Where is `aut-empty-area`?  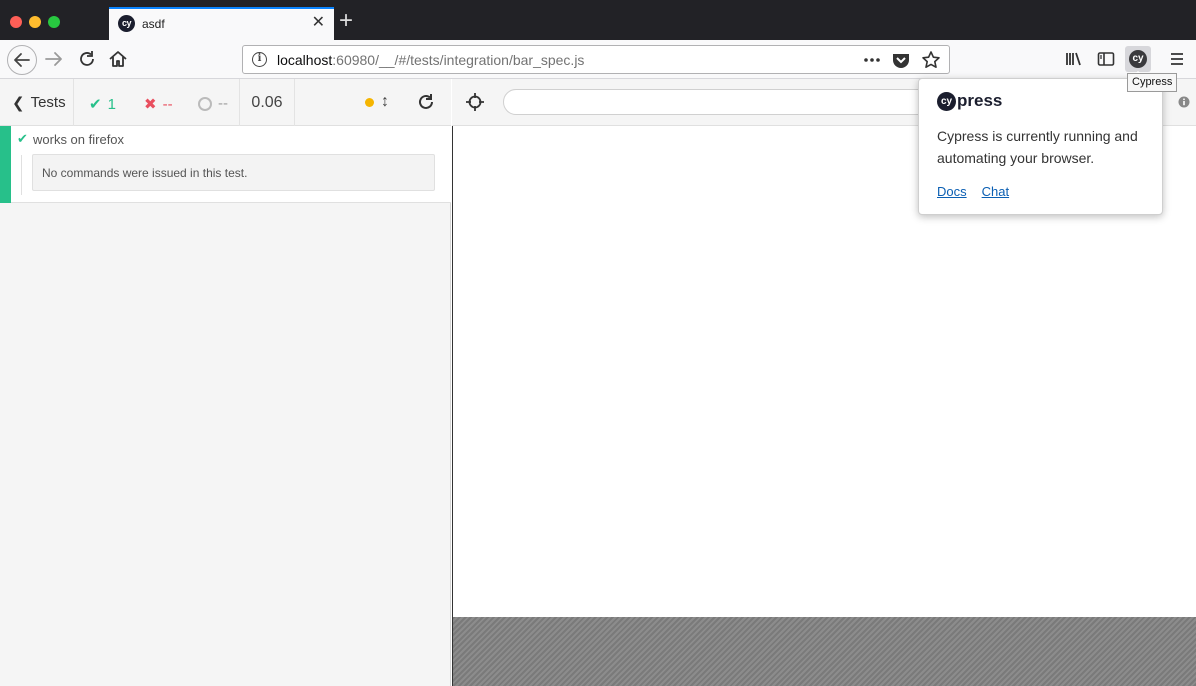
aut-empty-area is located at coordinates (824, 651).